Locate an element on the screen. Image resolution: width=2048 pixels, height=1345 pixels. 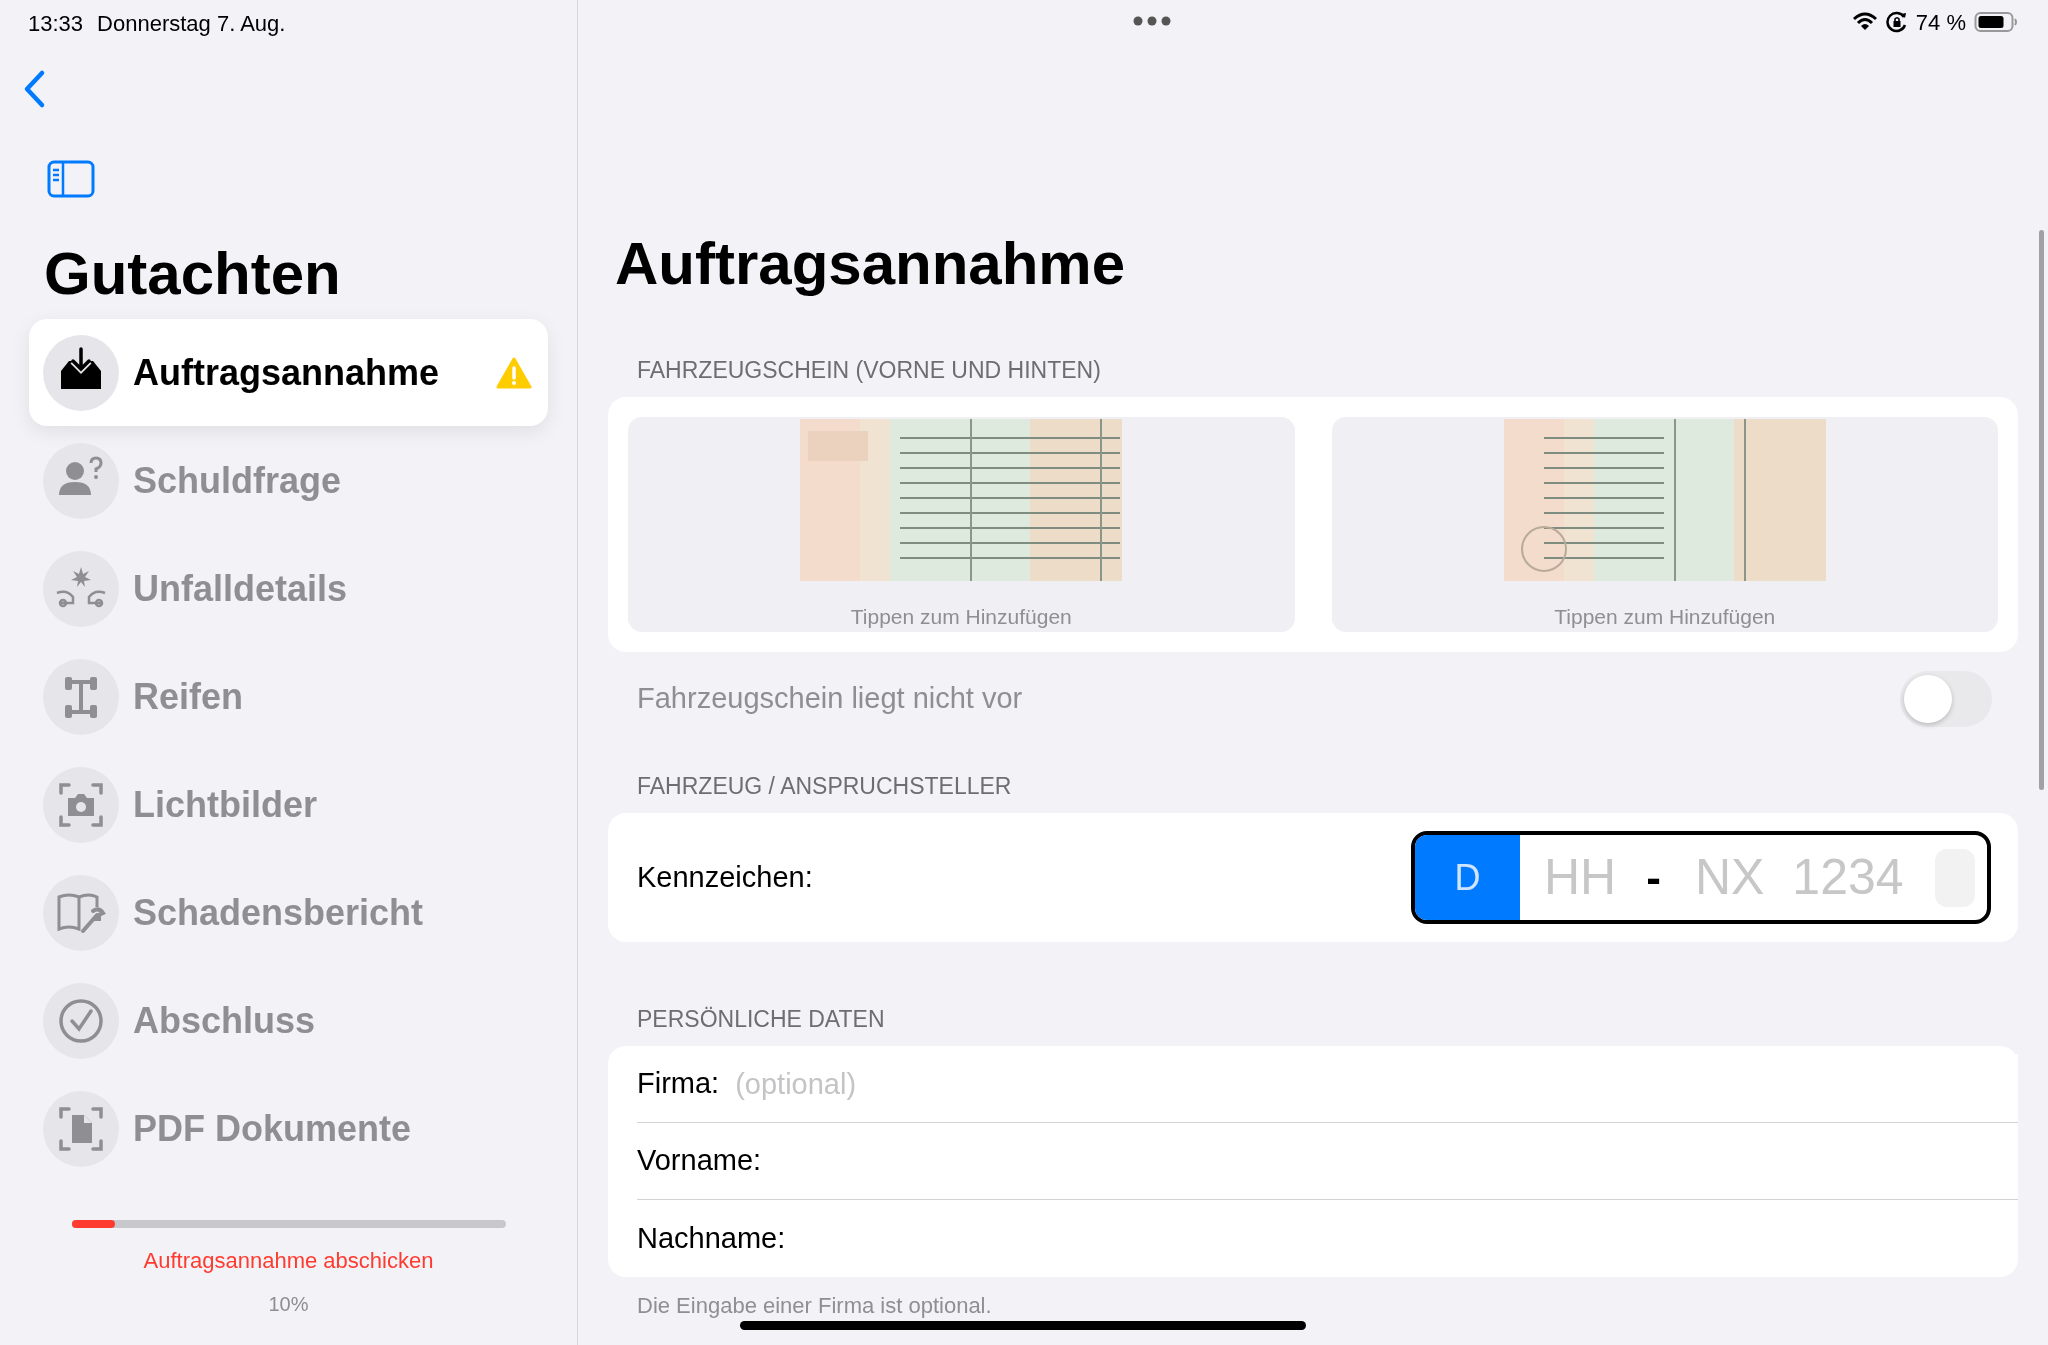
section-header: PERSÖNLICHE DATEN is located at coordinates (761, 1019).